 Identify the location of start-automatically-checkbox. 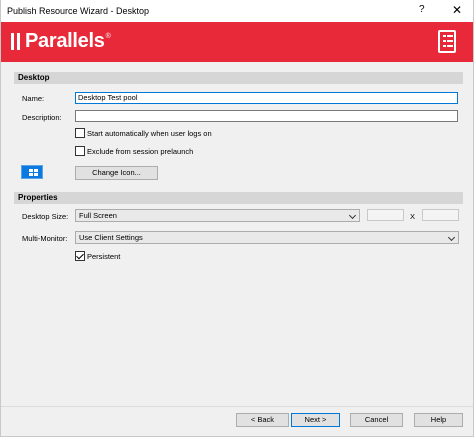
(80, 133).